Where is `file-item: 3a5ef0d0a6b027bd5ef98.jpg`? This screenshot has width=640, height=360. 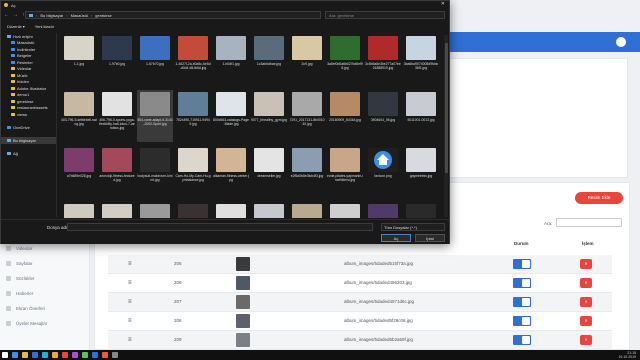 file-item: 3a5ef0d0a6b027bd5ef98.jpg is located at coordinates (345, 60).